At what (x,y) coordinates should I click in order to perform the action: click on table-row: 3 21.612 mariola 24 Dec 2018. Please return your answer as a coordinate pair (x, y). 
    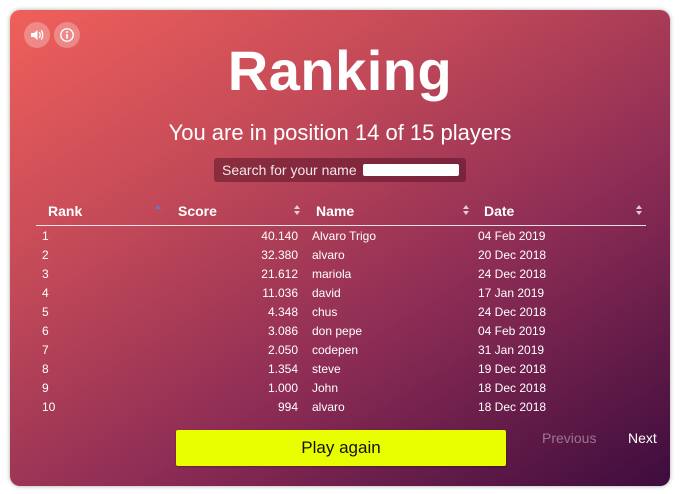
    Looking at the image, I should click on (341, 273).